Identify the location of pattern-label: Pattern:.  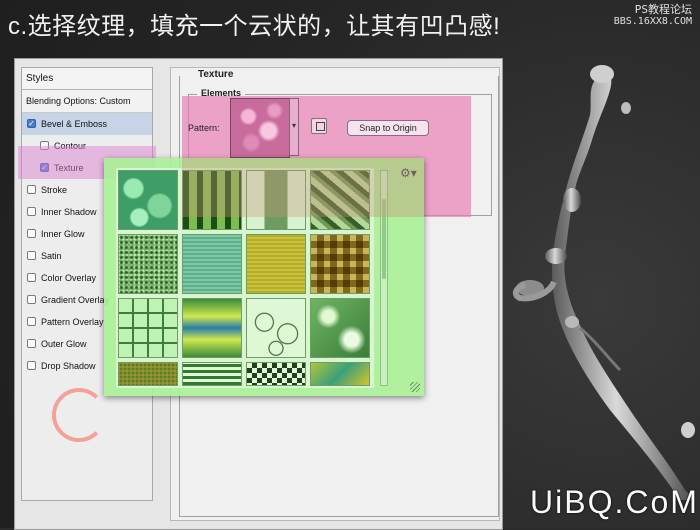
(204, 128).